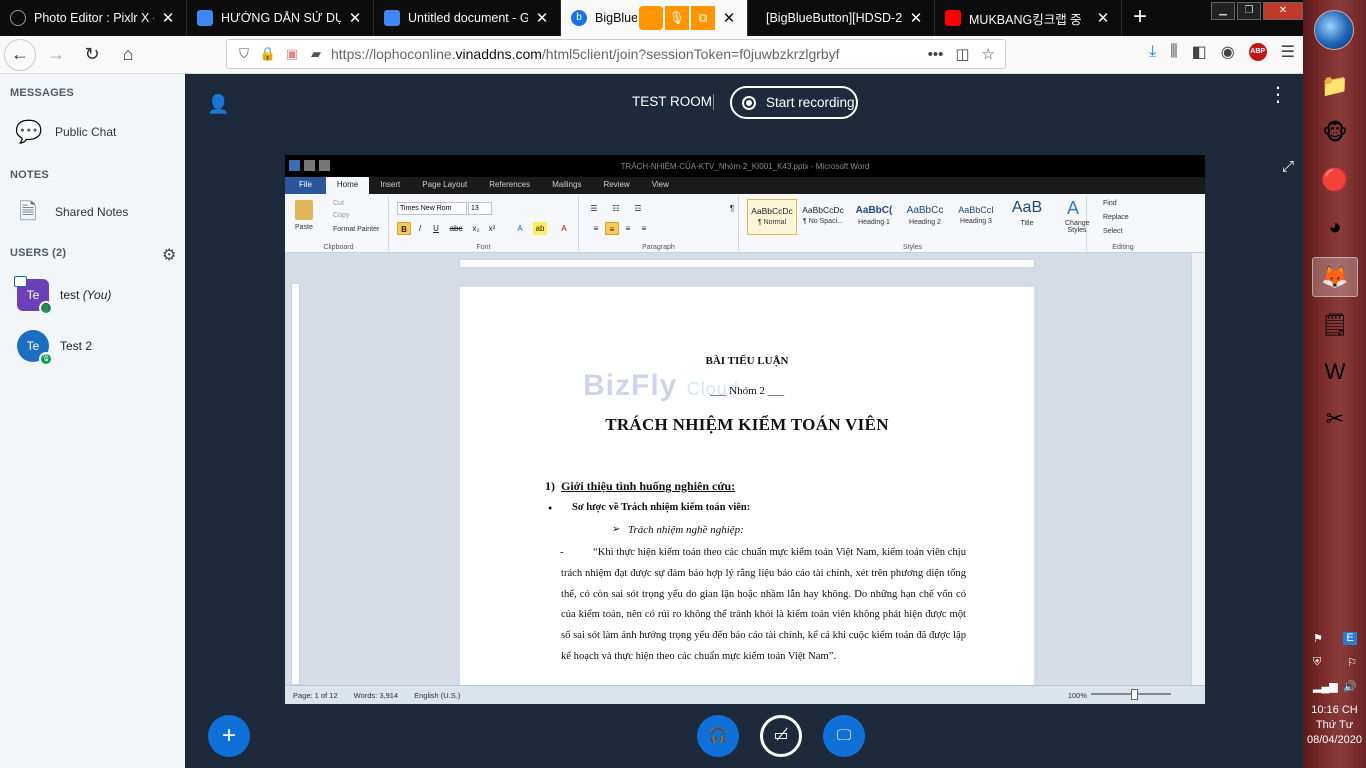 This screenshot has height=768, width=1366. What do you see at coordinates (794, 102) in the screenshot?
I see `start-recording-button: Start recording` at bounding box center [794, 102].